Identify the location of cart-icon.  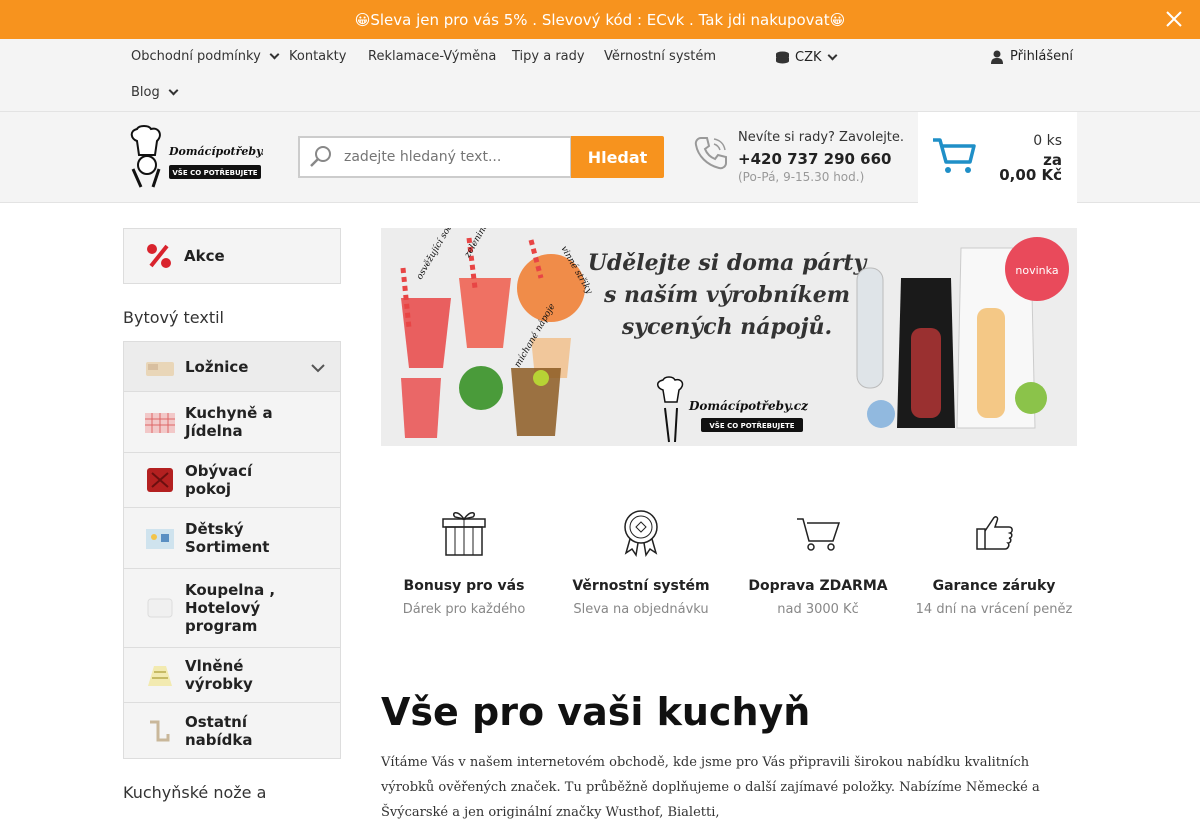
(819, 534).